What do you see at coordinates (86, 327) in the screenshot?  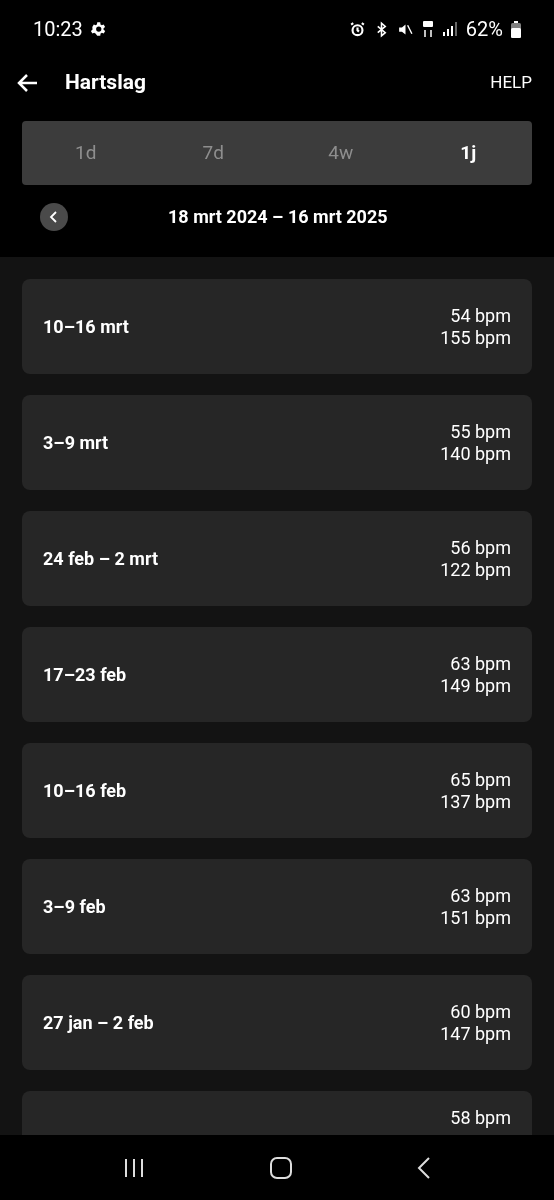 I see `week-label: 10–16 mrt` at bounding box center [86, 327].